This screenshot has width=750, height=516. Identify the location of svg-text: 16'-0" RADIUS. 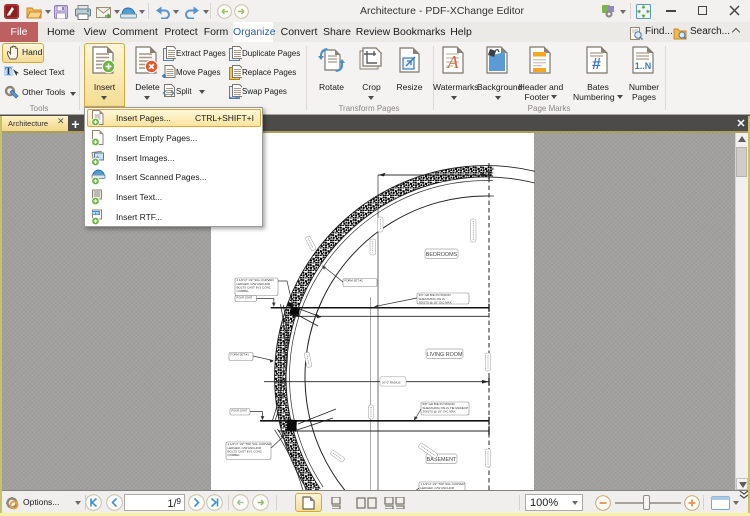
(391, 382).